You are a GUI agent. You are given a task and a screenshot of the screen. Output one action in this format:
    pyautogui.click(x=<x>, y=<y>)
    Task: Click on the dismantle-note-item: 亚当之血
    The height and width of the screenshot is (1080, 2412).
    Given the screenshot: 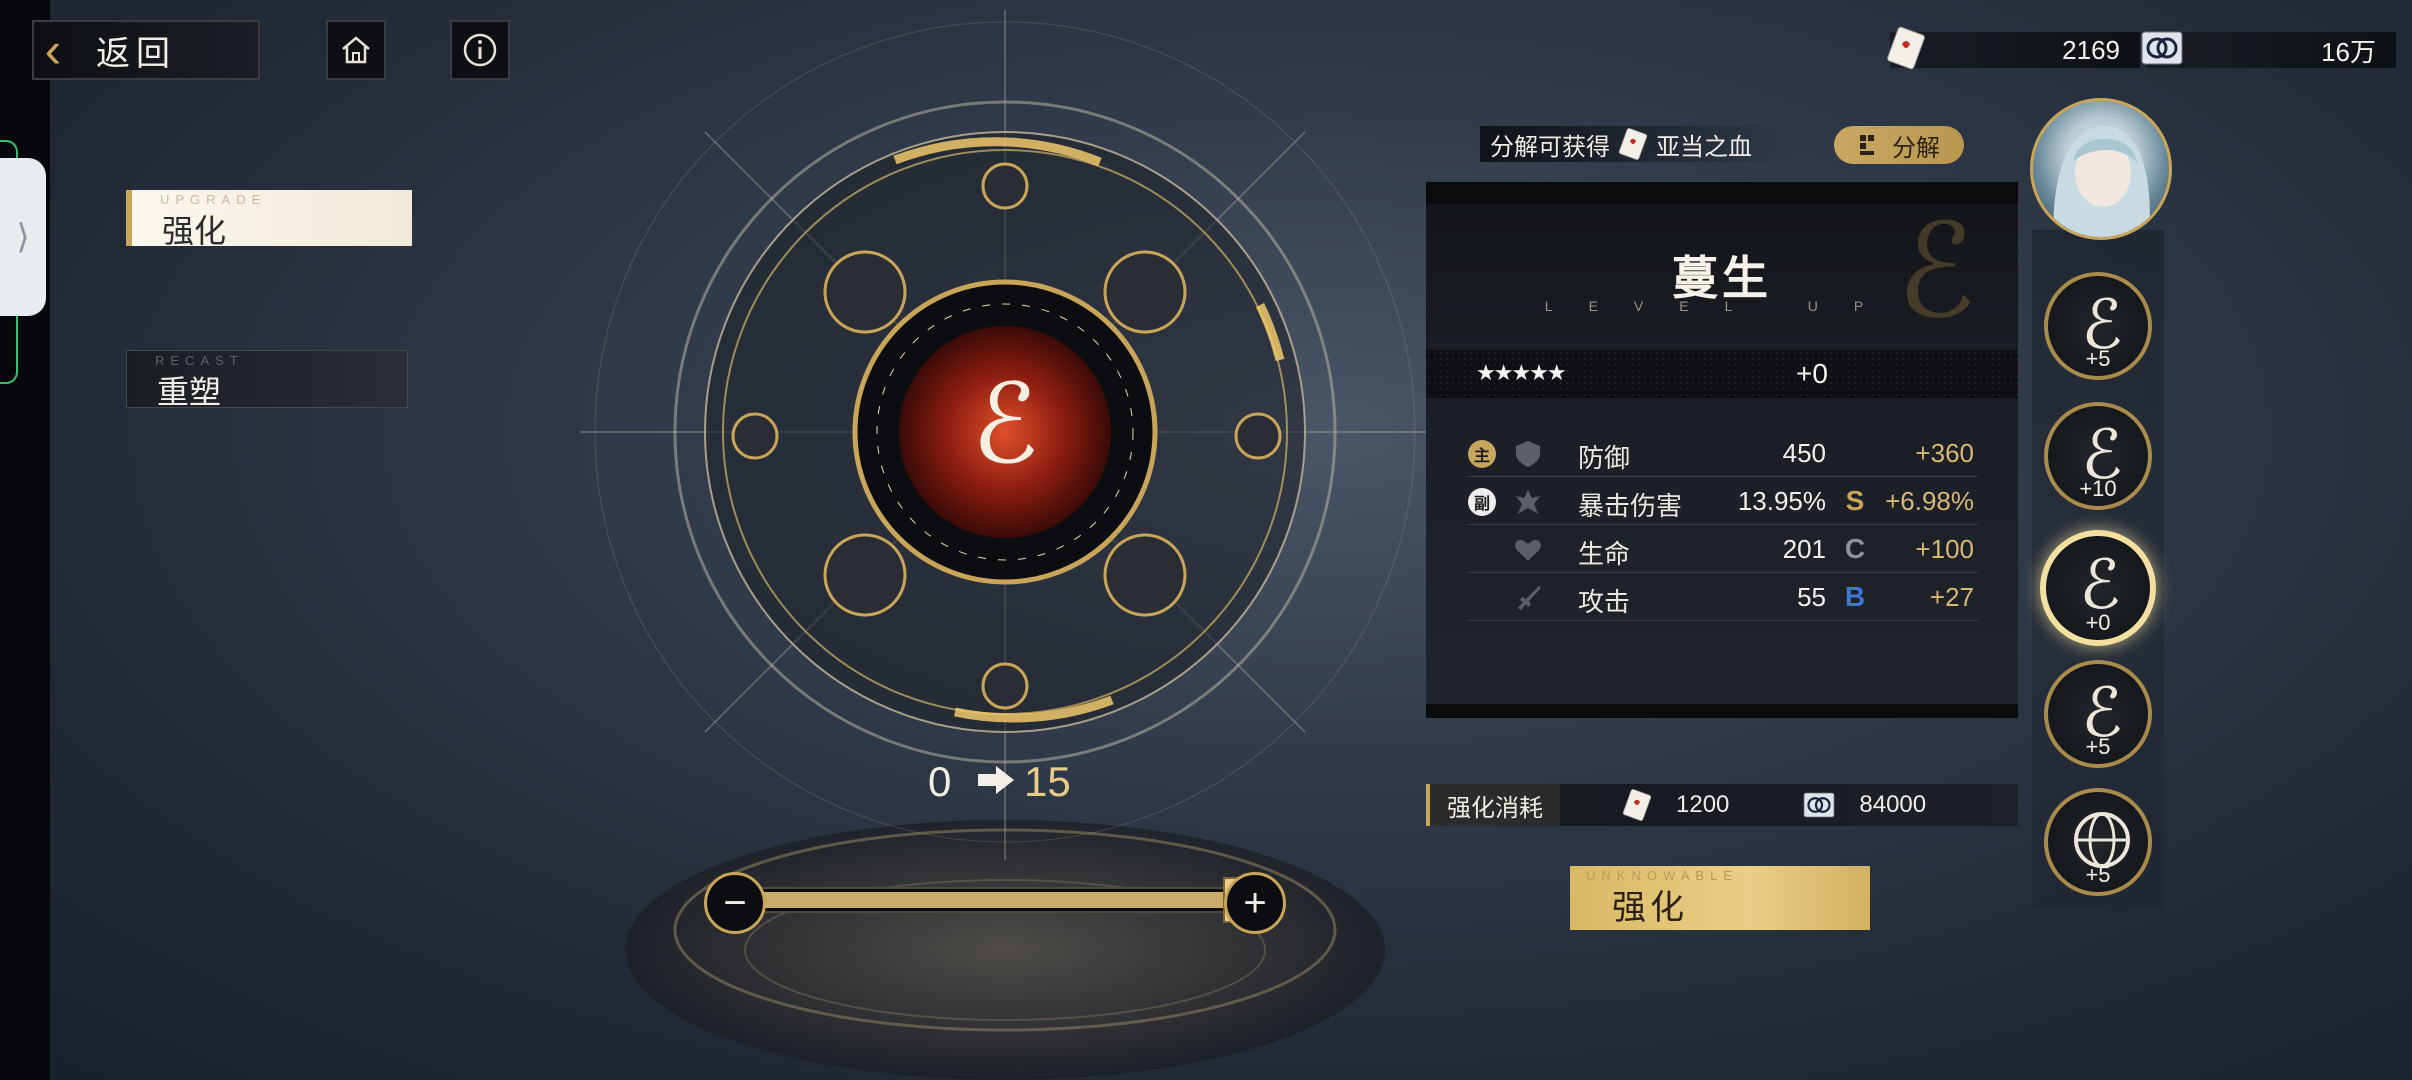 What is the action you would take?
    pyautogui.click(x=1704, y=147)
    